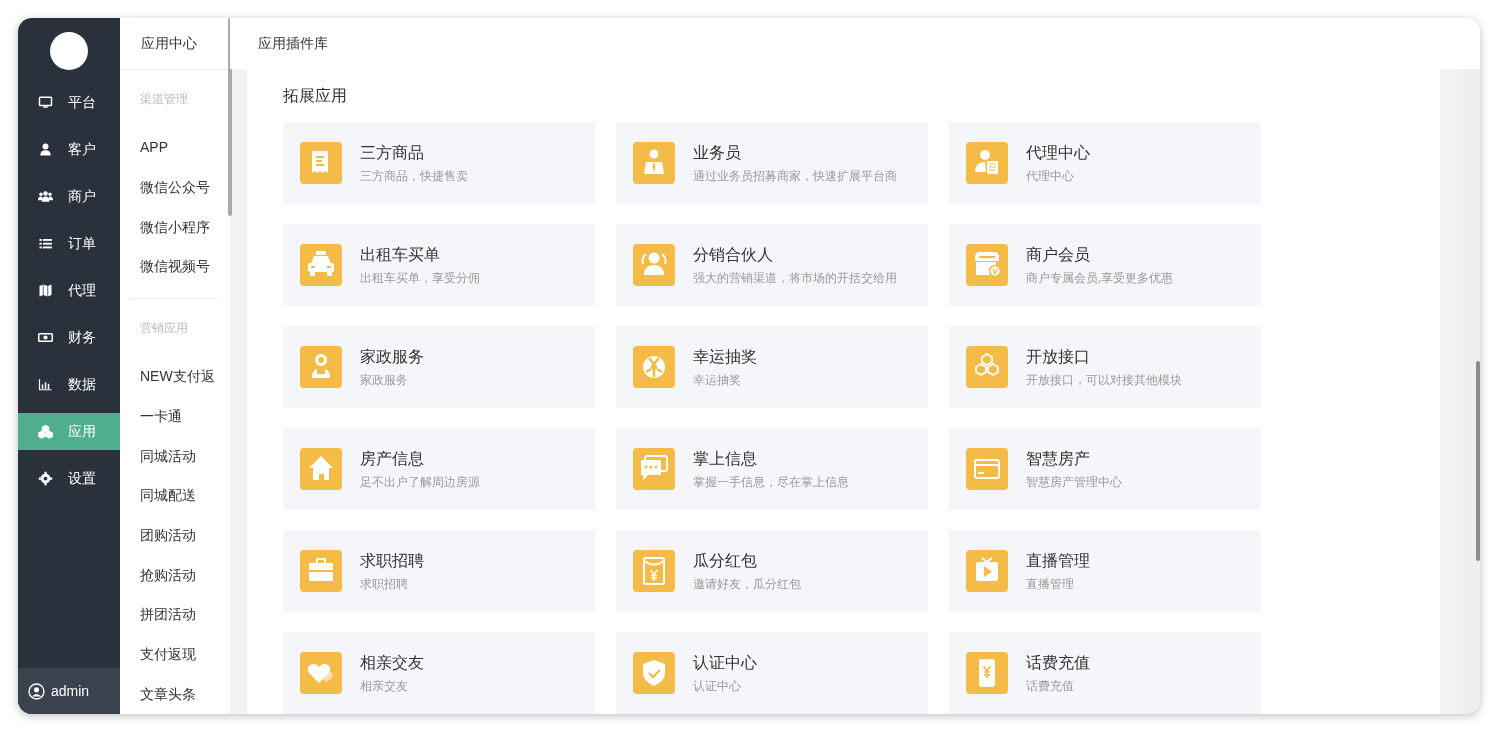 The height and width of the screenshot is (732, 1500). What do you see at coordinates (69, 478) in the screenshot?
I see `nav-item: 设置` at bounding box center [69, 478].